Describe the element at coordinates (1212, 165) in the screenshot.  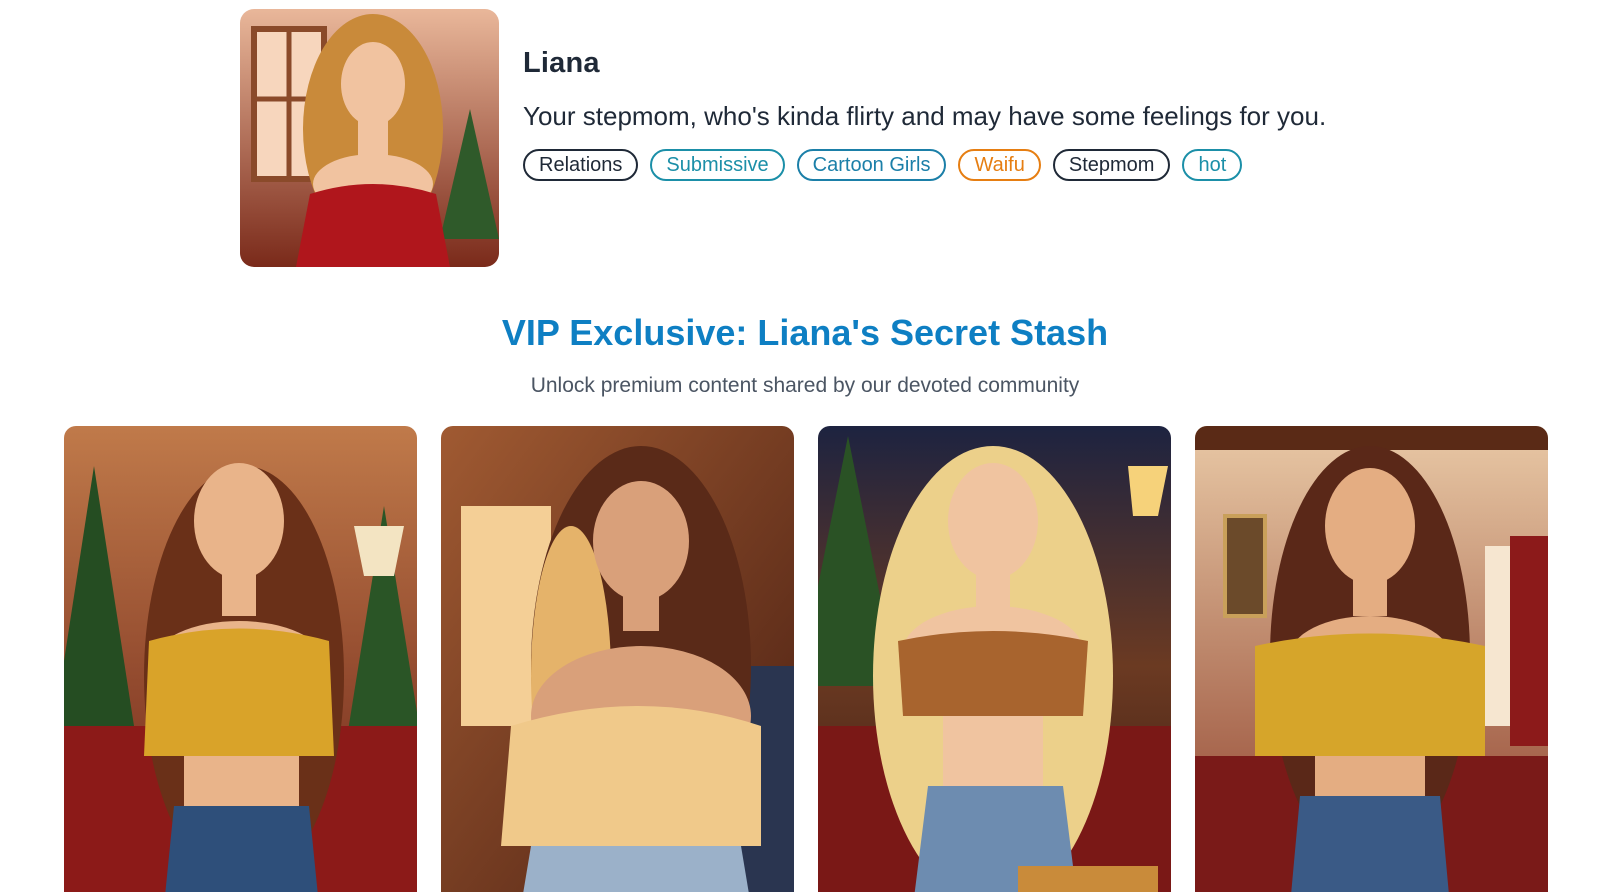
I see `tag-hot: hot` at that location.